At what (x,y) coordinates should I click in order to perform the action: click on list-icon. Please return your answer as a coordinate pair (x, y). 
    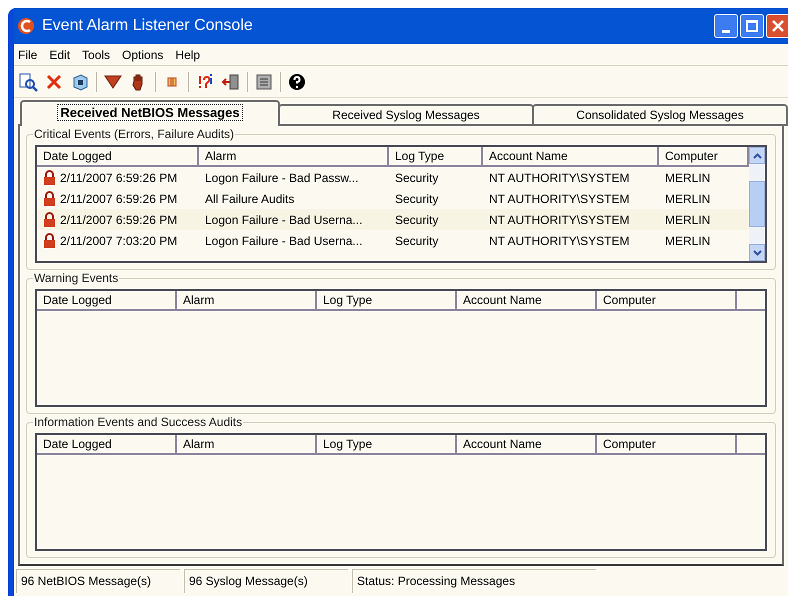
    Looking at the image, I should click on (264, 82).